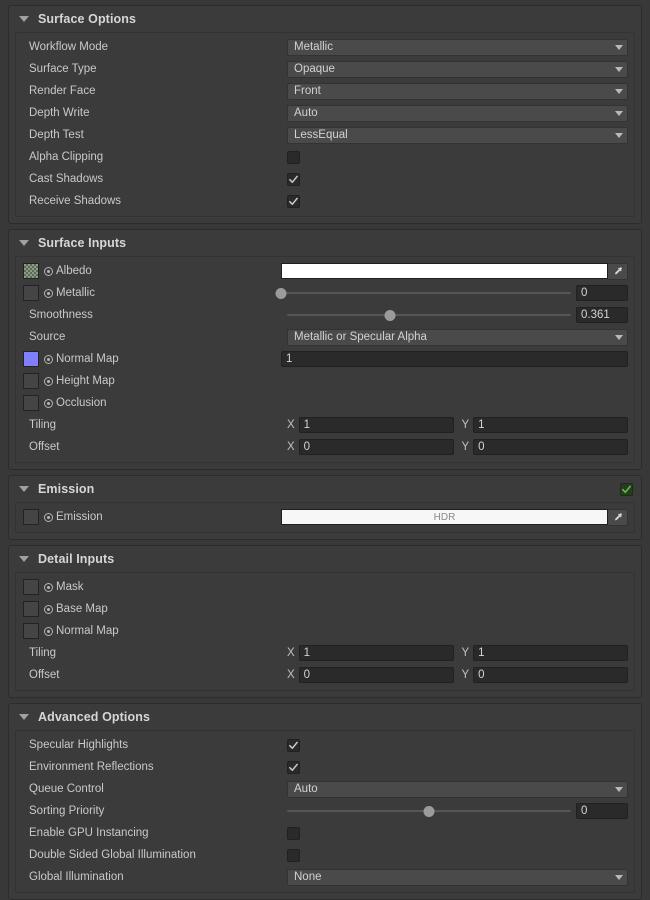 The height and width of the screenshot is (900, 650). I want to click on label-emission: Emission, so click(79, 517).